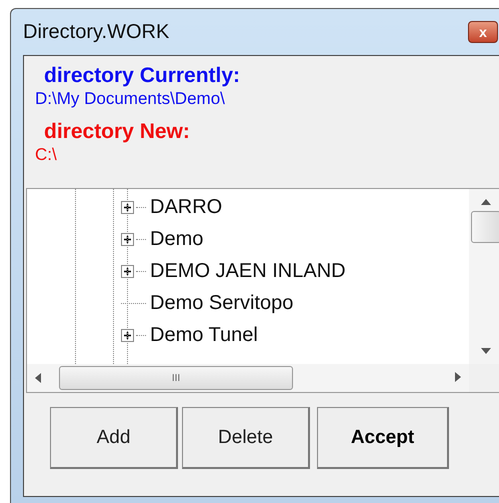 This screenshot has width=499, height=503. Describe the element at coordinates (38, 378) in the screenshot. I see `scroll-left-icon` at that location.